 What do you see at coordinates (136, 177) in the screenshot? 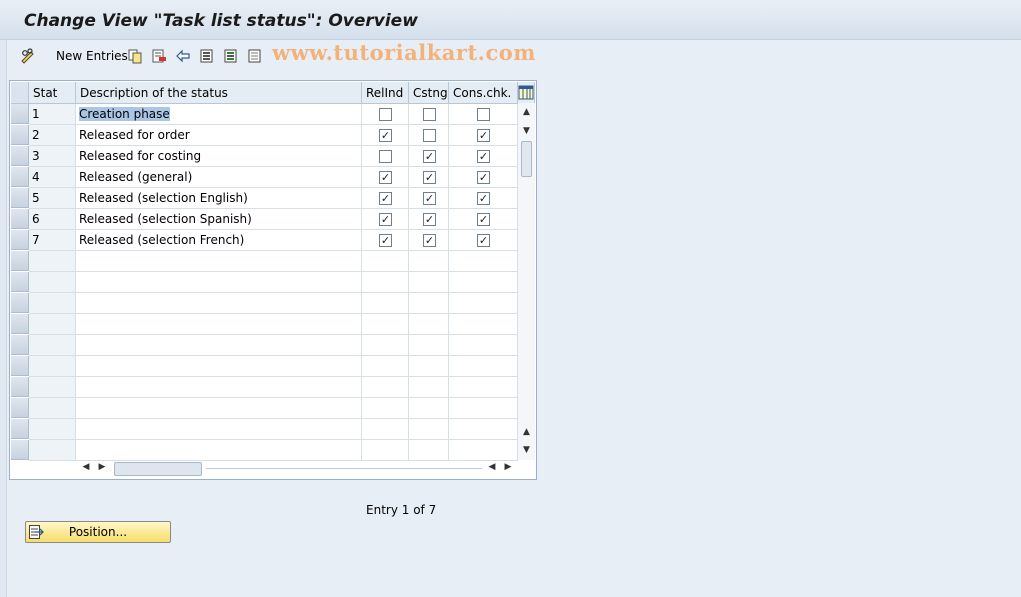
I see `description-text: Released (general)` at bounding box center [136, 177].